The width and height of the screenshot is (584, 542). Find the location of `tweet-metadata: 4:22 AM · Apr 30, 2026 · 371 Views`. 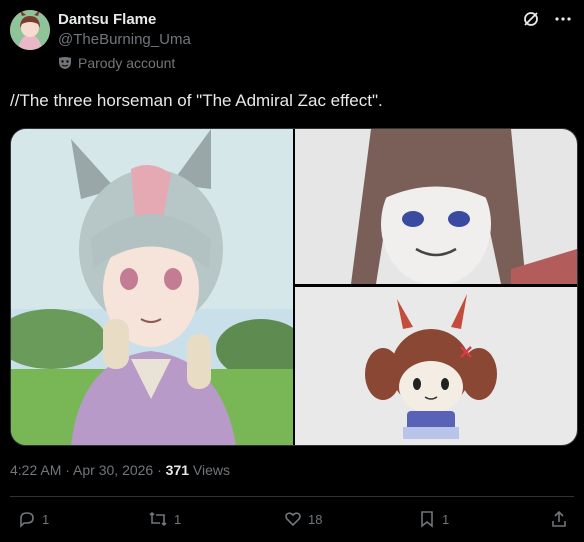

tweet-metadata: 4:22 AM · Apr 30, 2026 · 371 Views is located at coordinates (120, 470).